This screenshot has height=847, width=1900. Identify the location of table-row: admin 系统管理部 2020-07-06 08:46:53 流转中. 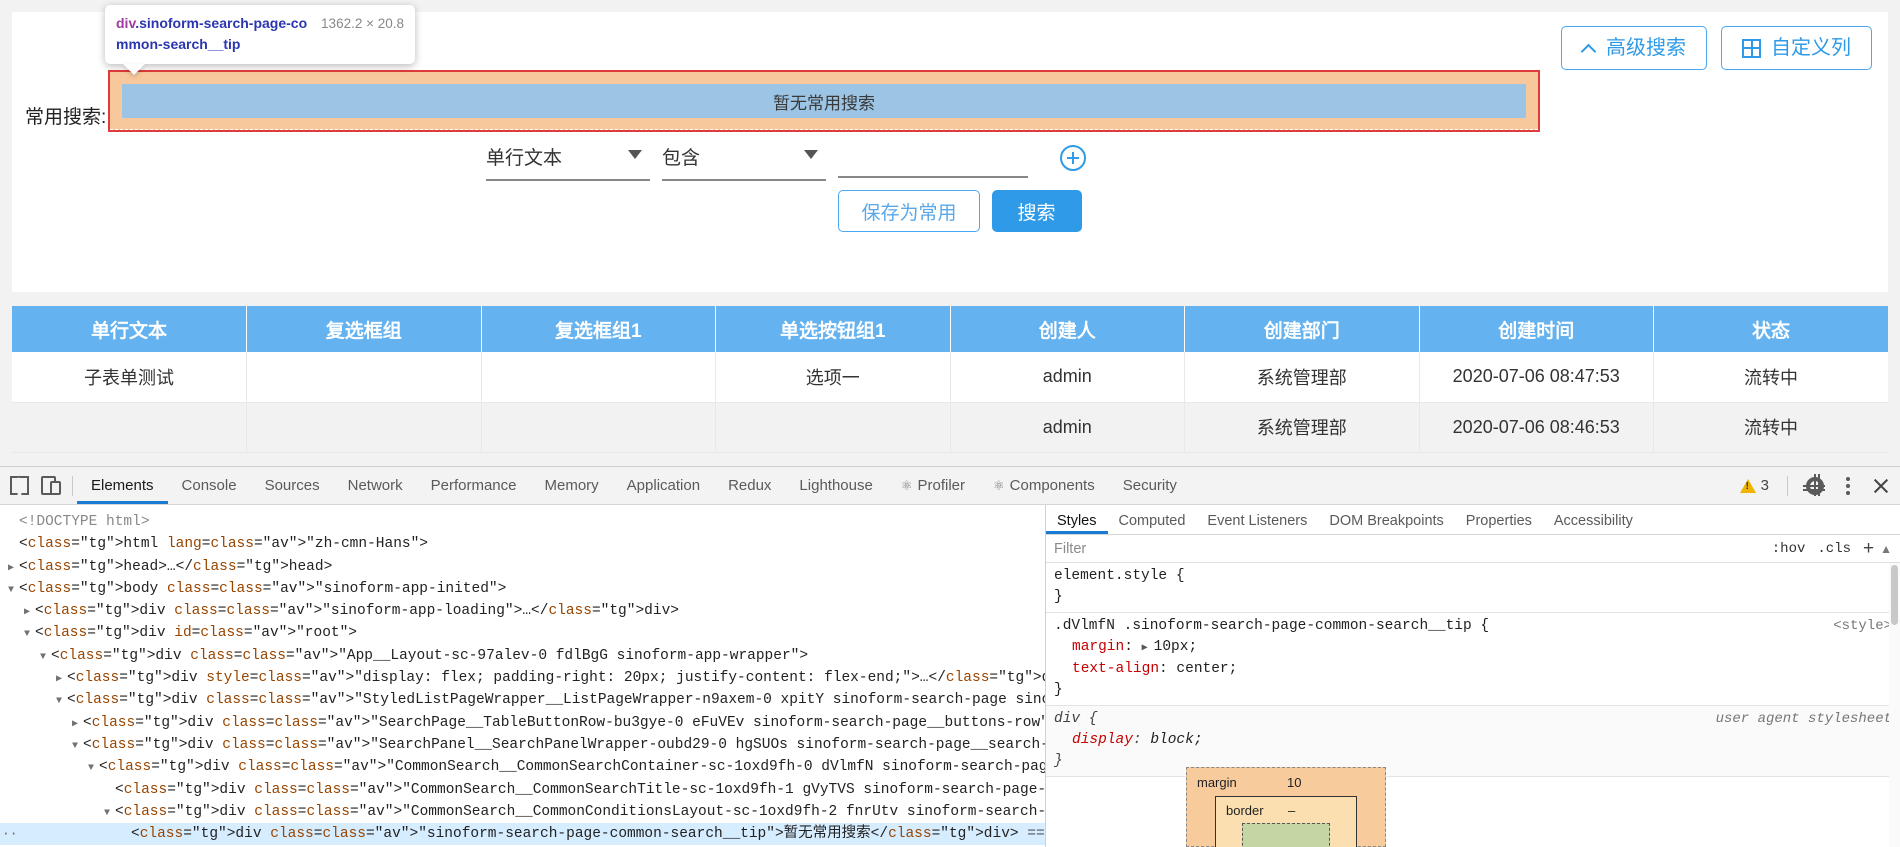
(950, 427).